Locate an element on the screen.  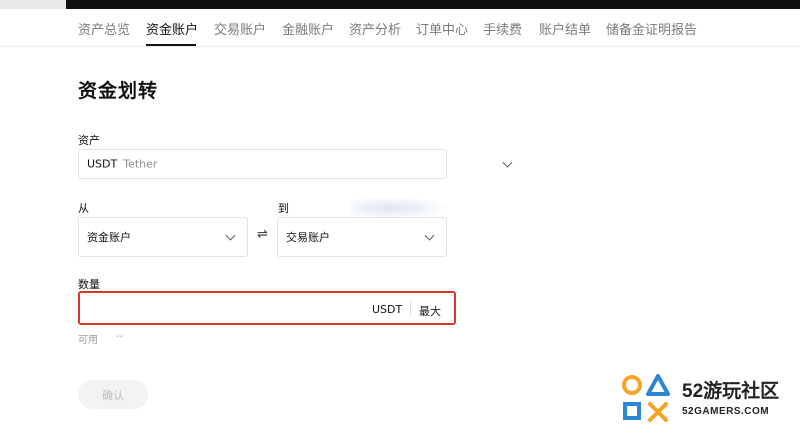
asset-label: 资产 is located at coordinates (89, 140).